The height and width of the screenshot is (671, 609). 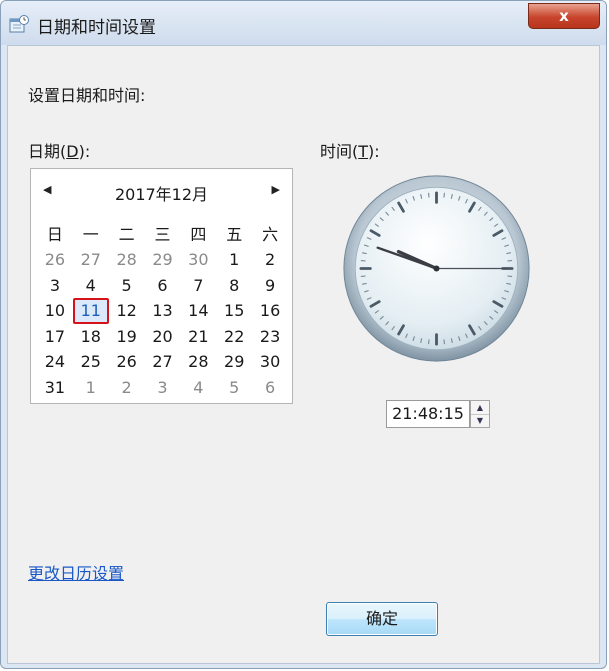 I want to click on time-label: 时间(T):, so click(x=350, y=151).